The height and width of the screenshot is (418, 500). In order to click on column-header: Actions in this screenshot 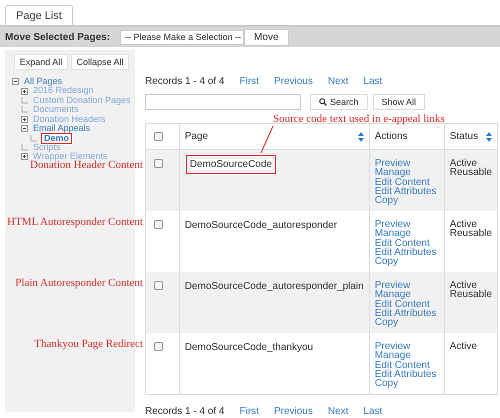, I will do `click(391, 136)`.